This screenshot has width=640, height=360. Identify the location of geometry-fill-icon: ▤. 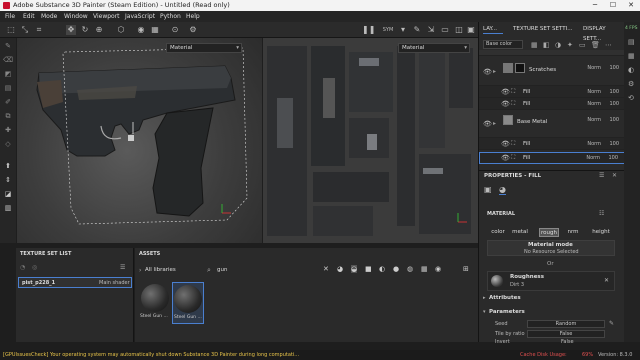
(8, 89).